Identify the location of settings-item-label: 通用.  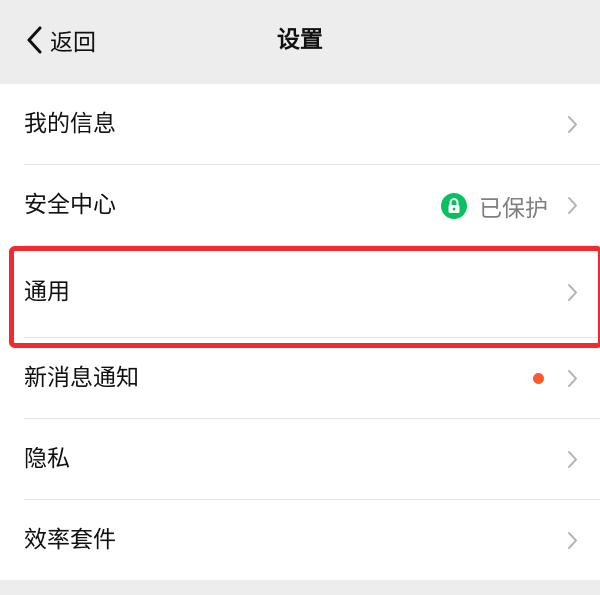
(47, 292).